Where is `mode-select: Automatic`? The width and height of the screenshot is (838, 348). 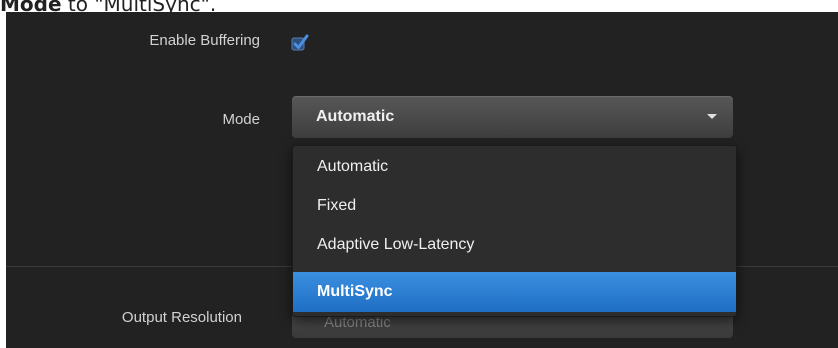 mode-select: Automatic is located at coordinates (512, 117).